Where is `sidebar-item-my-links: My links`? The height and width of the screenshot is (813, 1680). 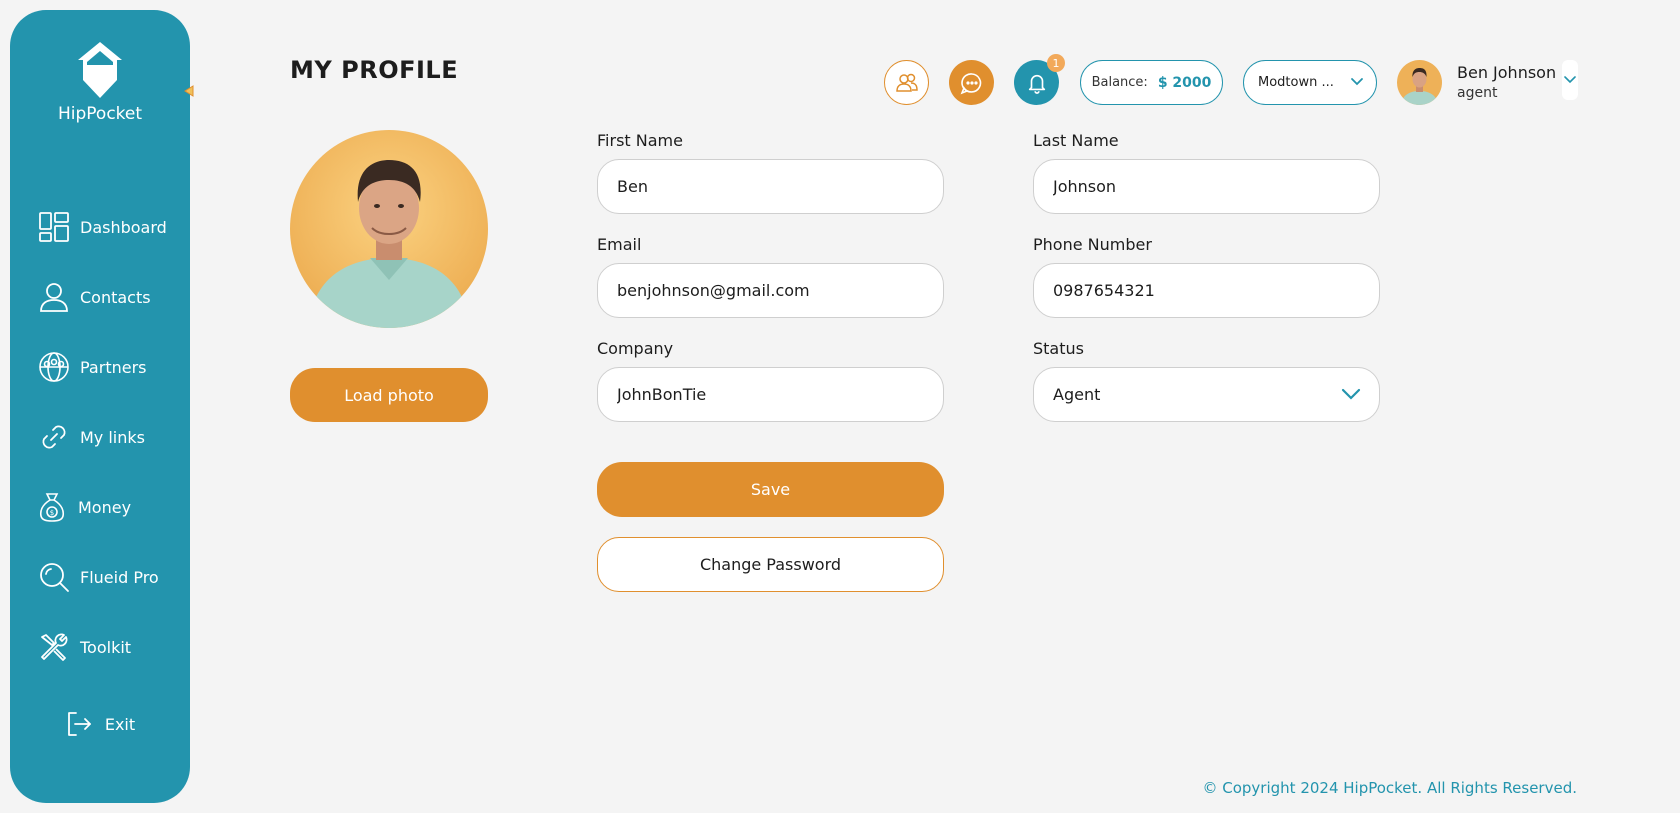 sidebar-item-my-links: My links is located at coordinates (100, 437).